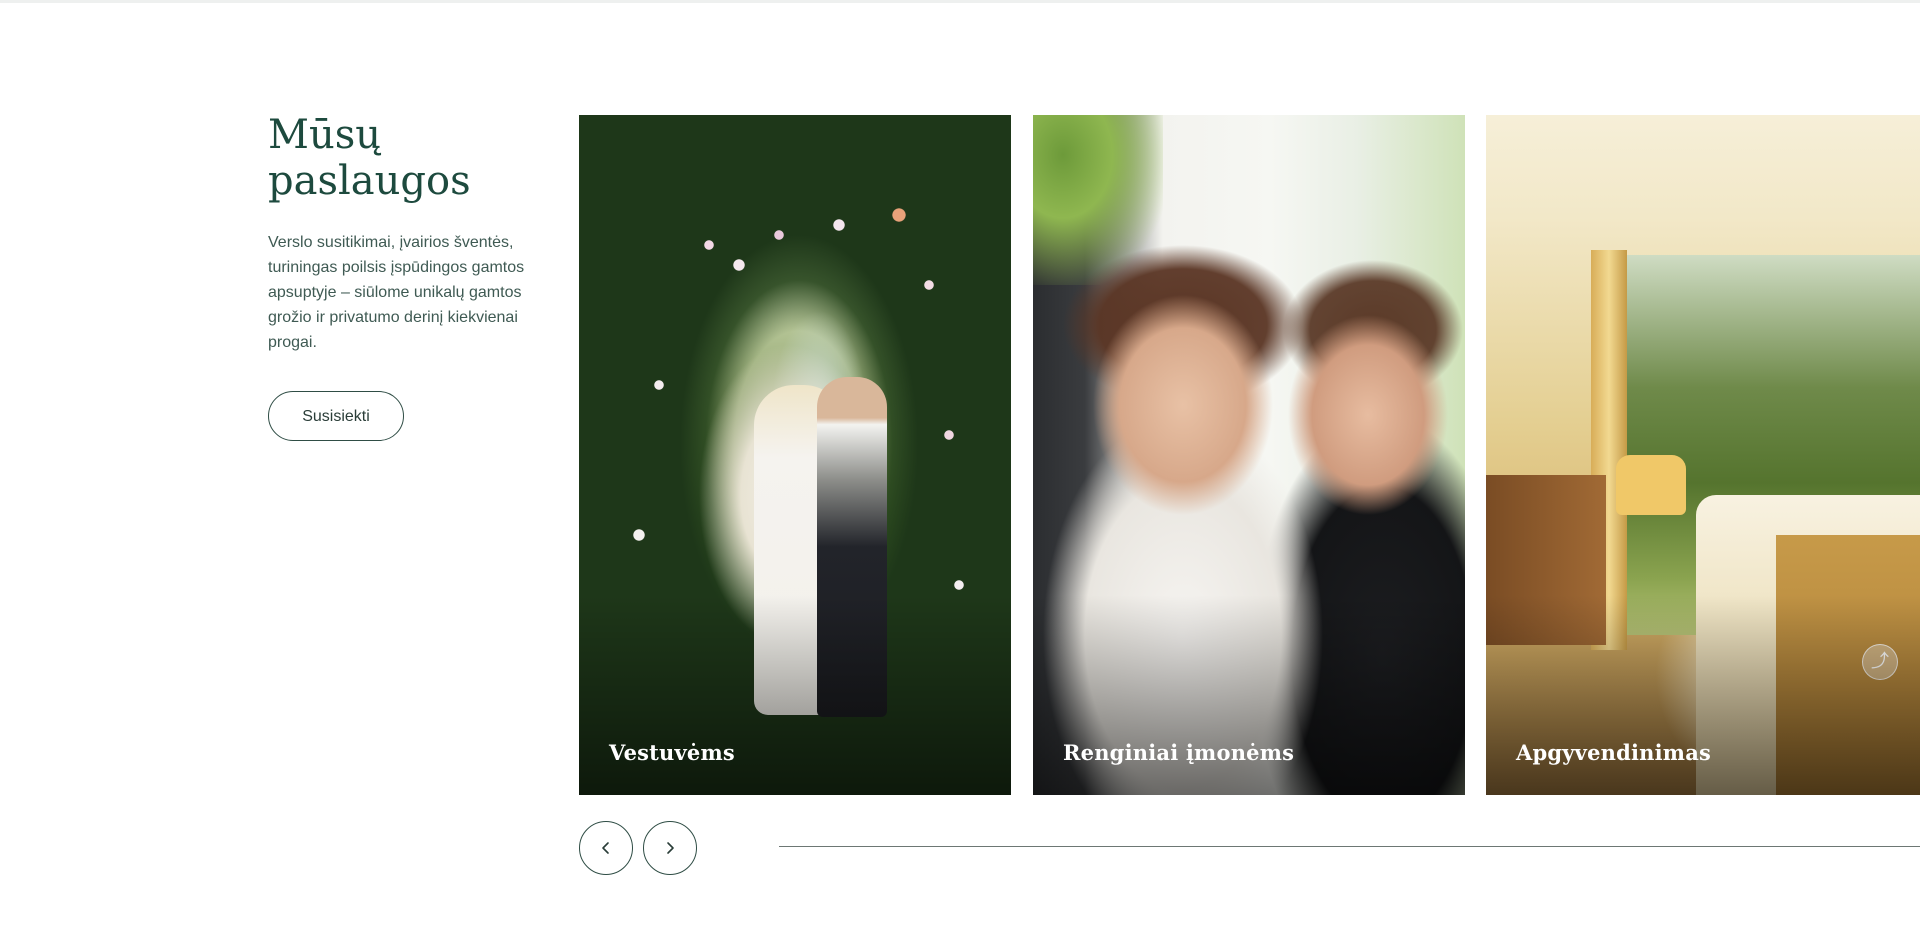 Image resolution: width=1920 pixels, height=950 pixels. I want to click on carousel-next-button, so click(670, 848).